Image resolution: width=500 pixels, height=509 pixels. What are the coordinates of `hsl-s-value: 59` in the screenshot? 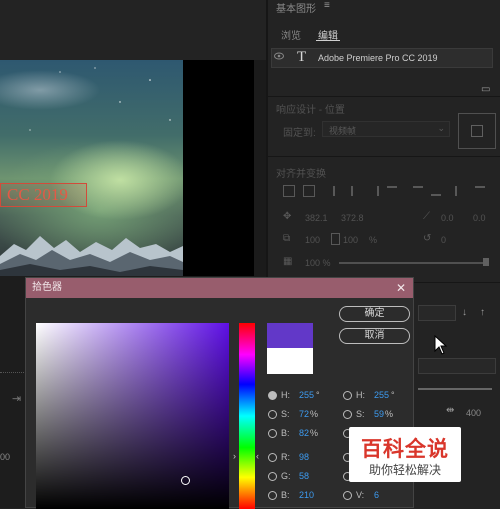 It's located at (379, 414).